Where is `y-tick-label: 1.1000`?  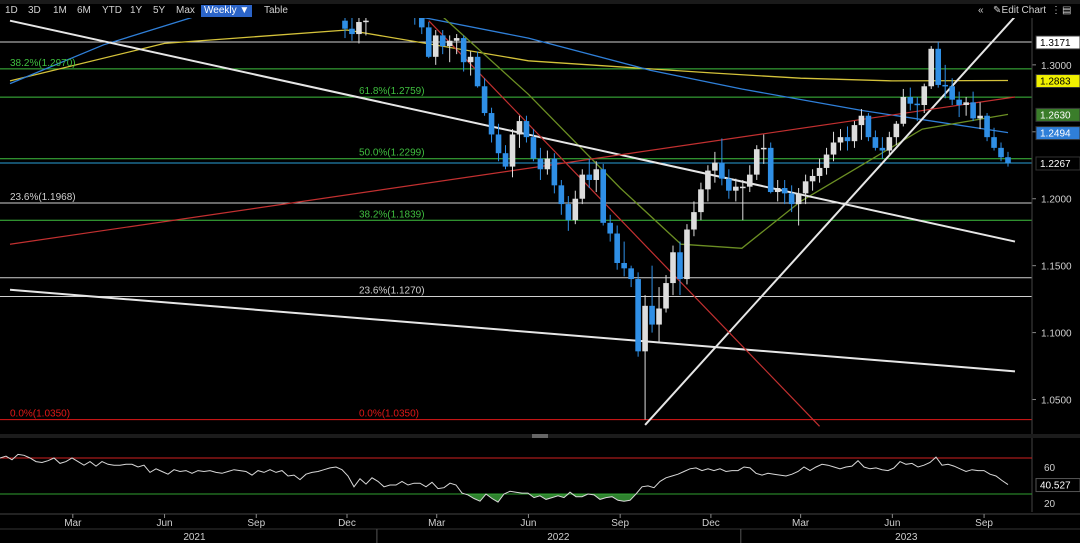 y-tick-label: 1.1000 is located at coordinates (1056, 334).